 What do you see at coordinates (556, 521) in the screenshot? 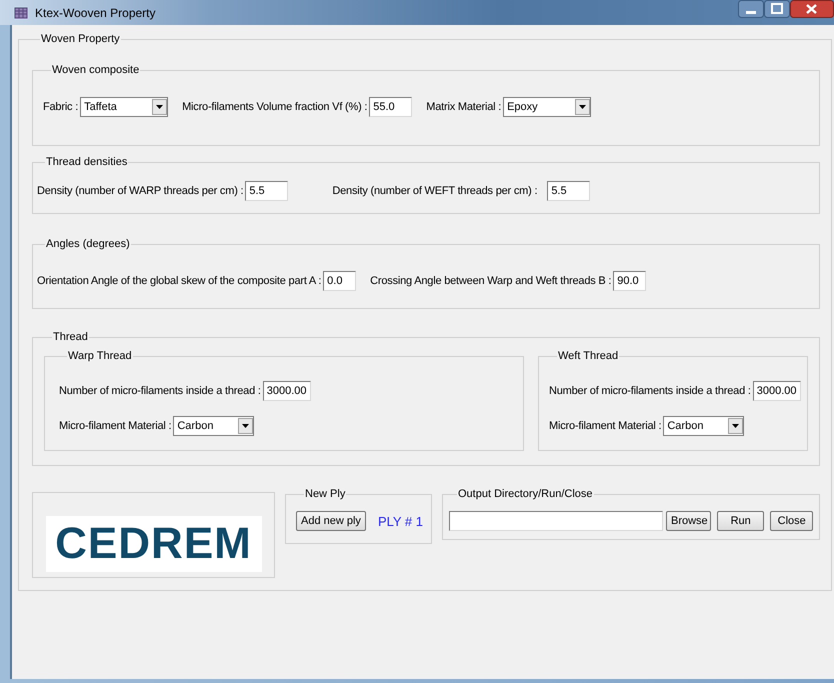
I see `directory-field` at bounding box center [556, 521].